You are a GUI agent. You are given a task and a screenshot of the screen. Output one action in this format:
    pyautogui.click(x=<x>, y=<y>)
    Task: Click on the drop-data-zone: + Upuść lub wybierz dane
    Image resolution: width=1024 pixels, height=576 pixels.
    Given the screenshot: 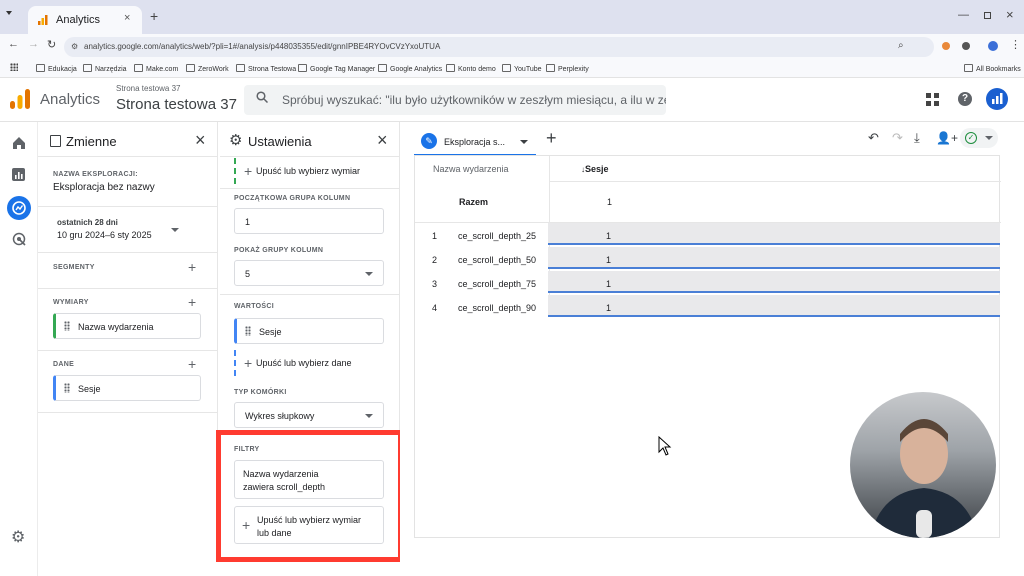 What is the action you would take?
    pyautogui.click(x=309, y=363)
    